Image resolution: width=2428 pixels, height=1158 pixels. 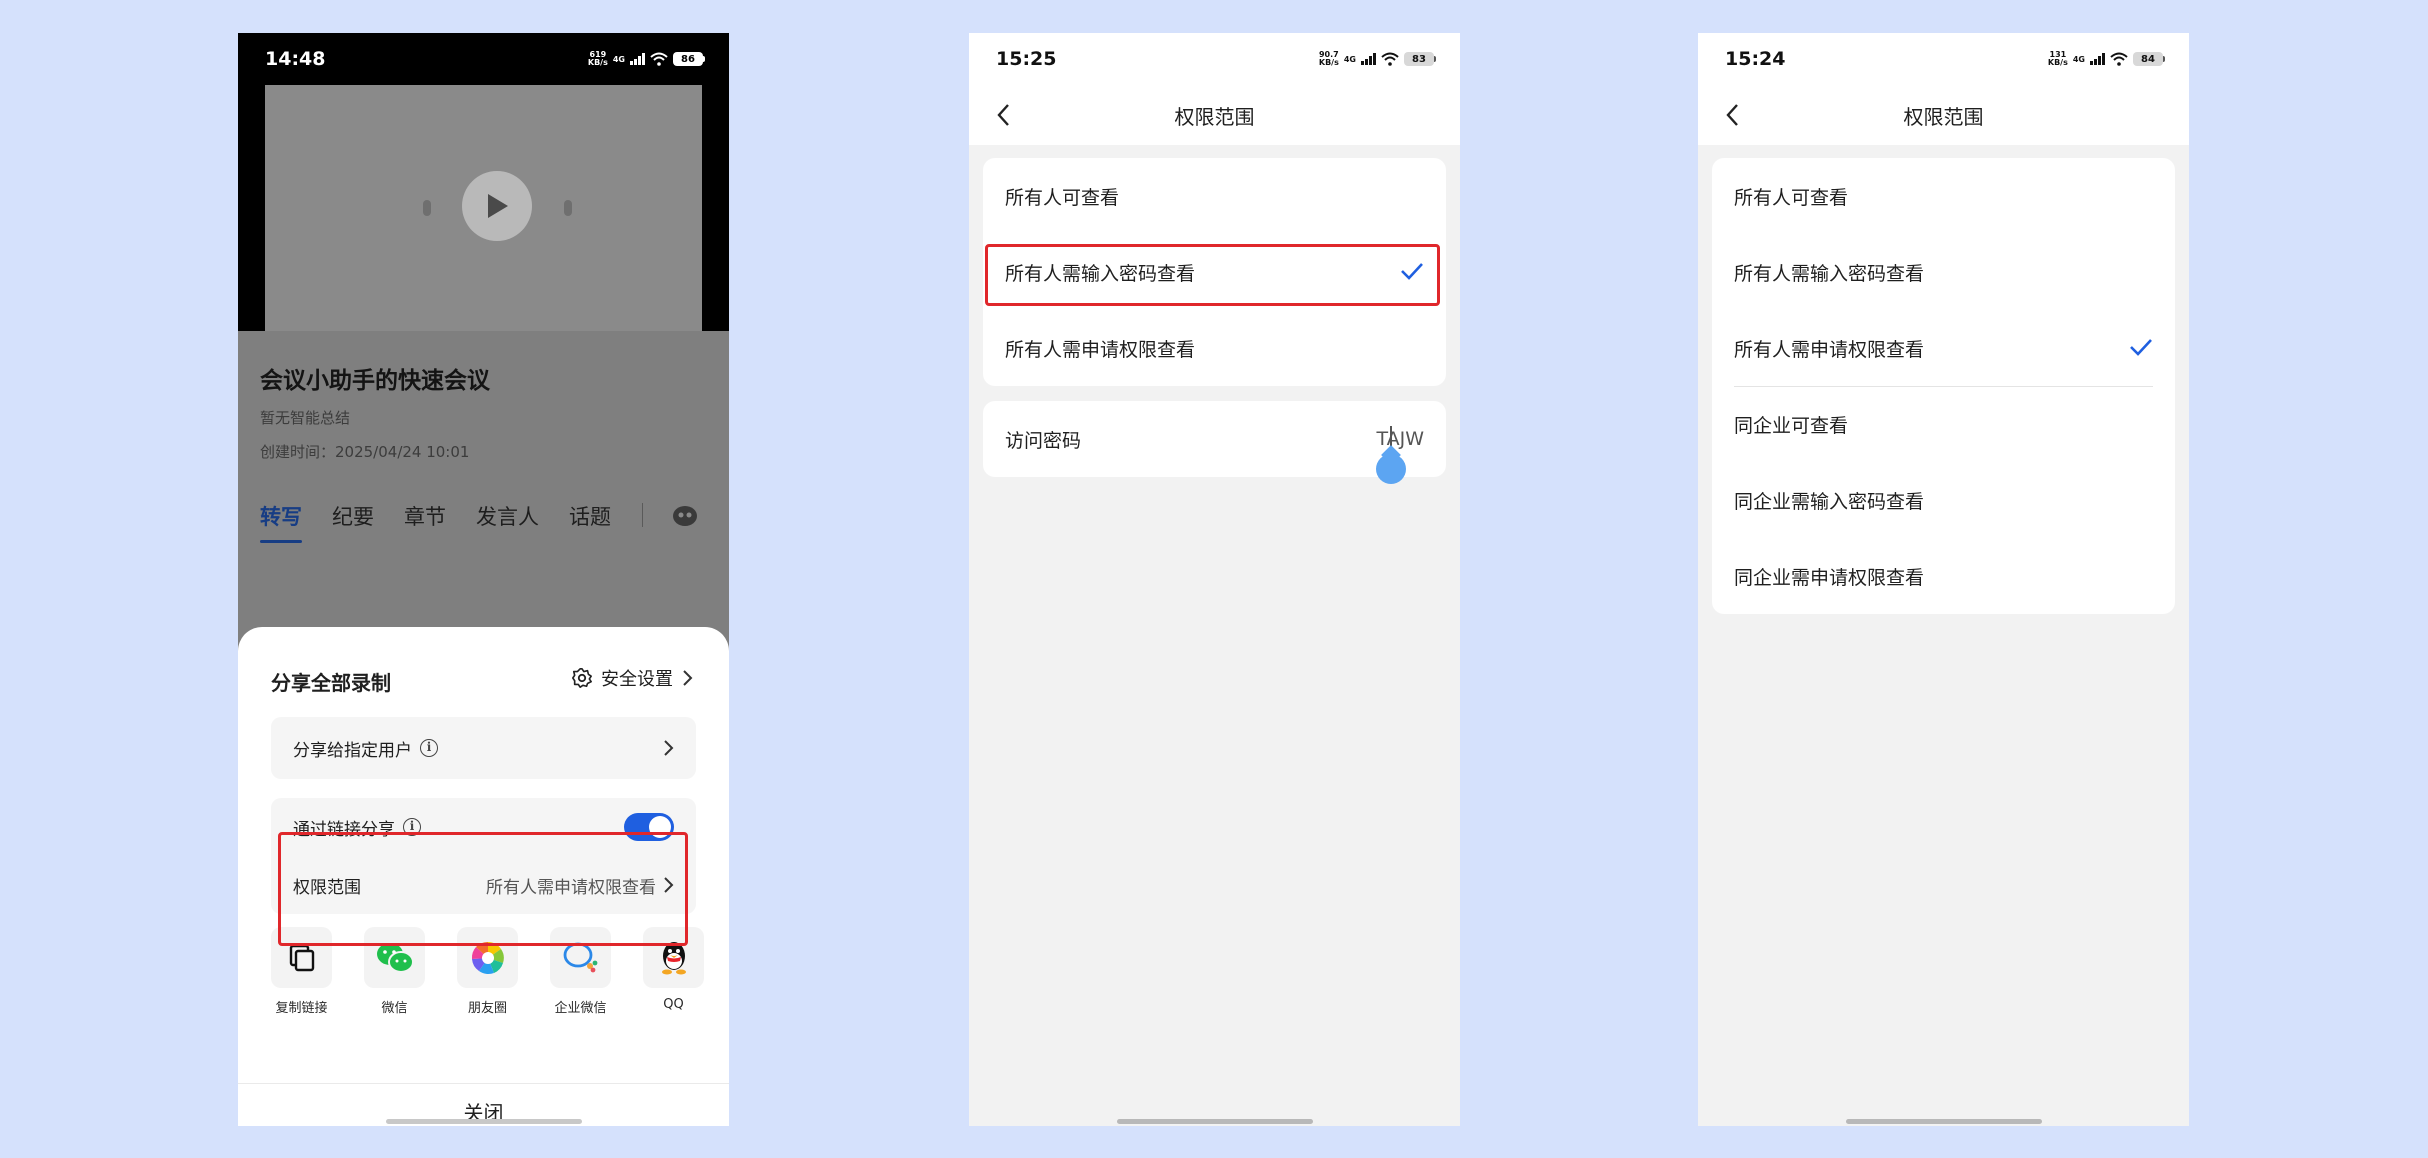 I want to click on battery-icon: 86, so click(x=689, y=59).